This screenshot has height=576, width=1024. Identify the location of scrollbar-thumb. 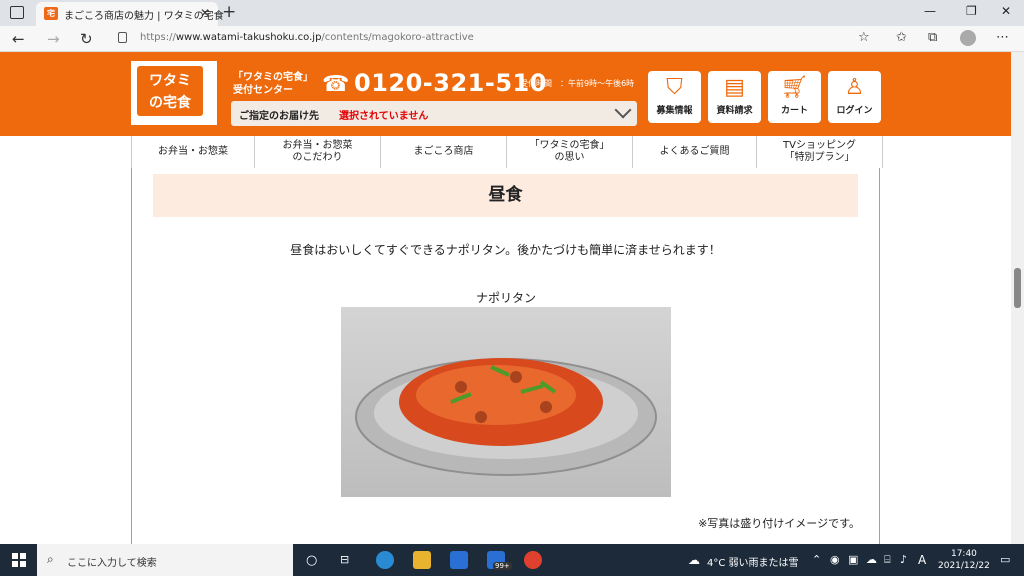
(1017, 288).